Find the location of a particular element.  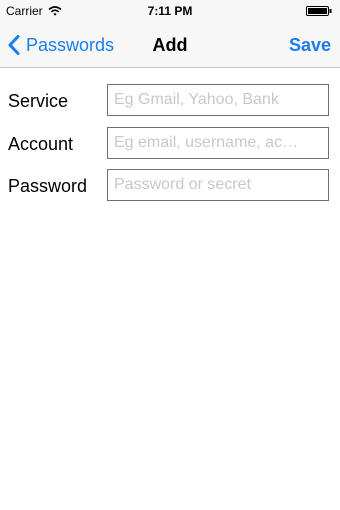

password-row: Password is located at coordinates (170, 186).